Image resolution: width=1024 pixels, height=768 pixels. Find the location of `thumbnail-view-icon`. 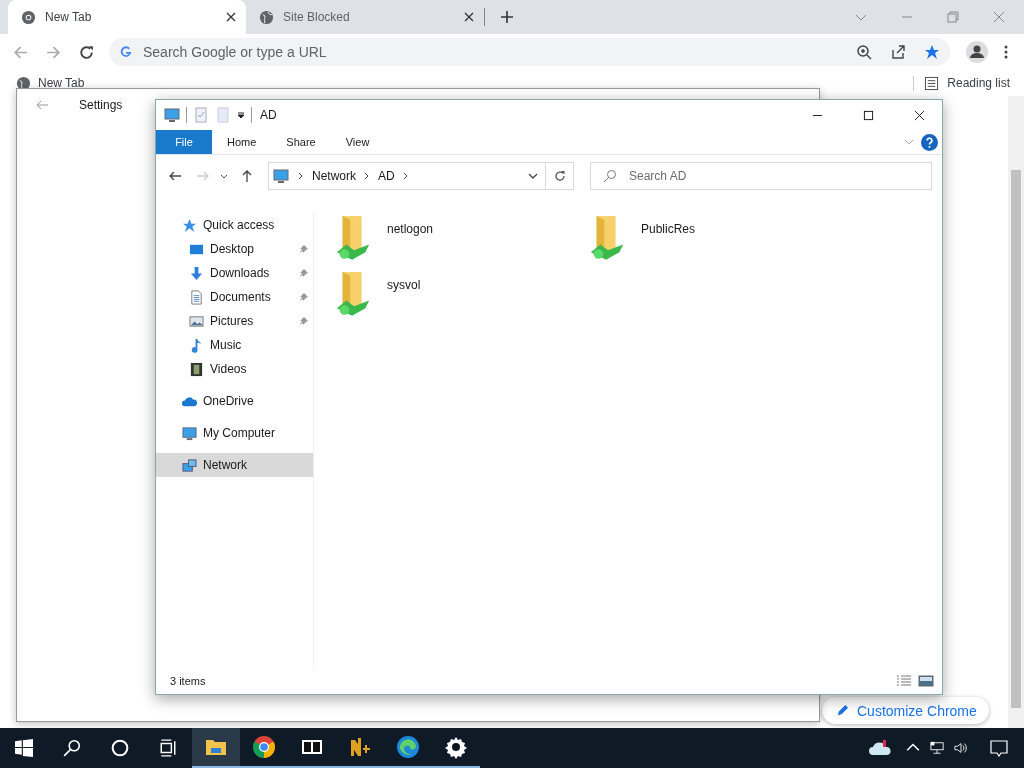

thumbnail-view-icon is located at coordinates (926, 681).